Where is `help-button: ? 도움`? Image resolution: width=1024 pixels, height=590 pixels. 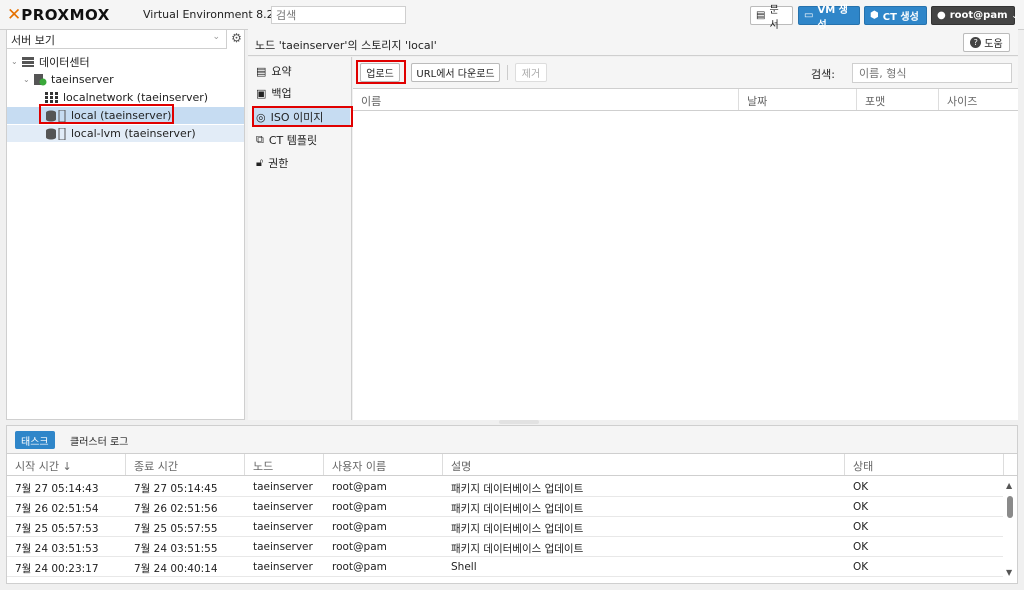
help-button: ? 도움 is located at coordinates (986, 42).